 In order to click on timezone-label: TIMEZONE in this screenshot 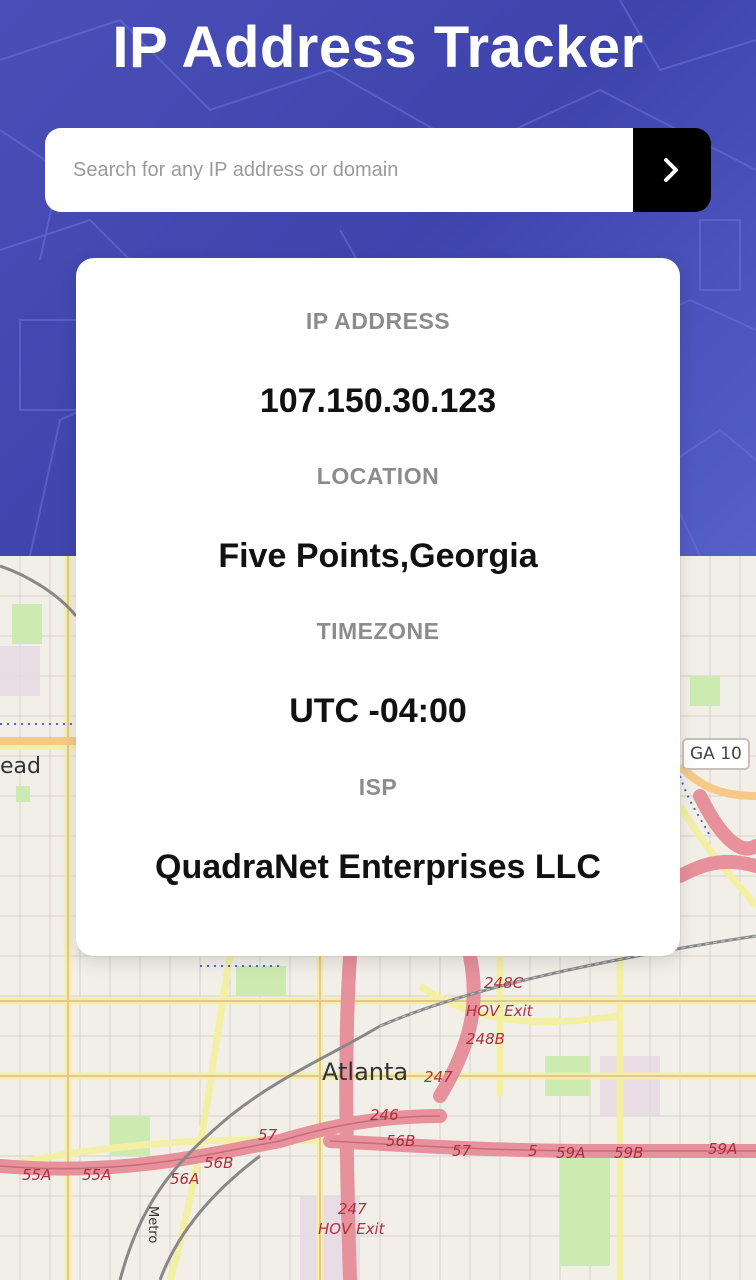, I will do `click(378, 631)`.